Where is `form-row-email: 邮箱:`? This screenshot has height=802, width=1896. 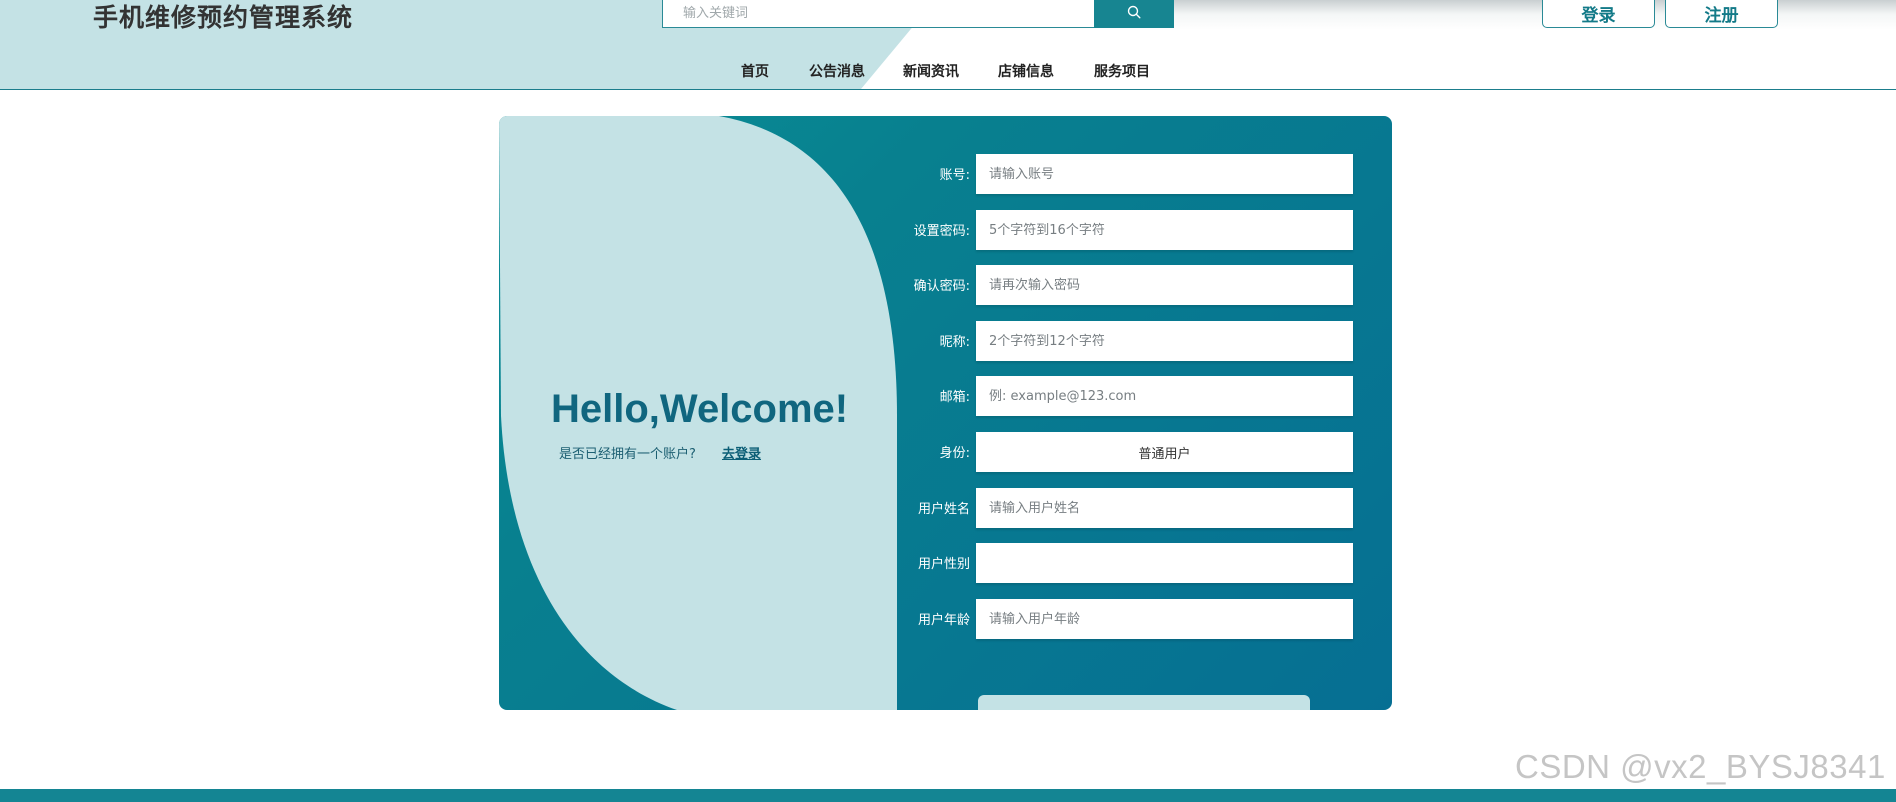
form-row-email: 邮箱: is located at coordinates (1144, 397).